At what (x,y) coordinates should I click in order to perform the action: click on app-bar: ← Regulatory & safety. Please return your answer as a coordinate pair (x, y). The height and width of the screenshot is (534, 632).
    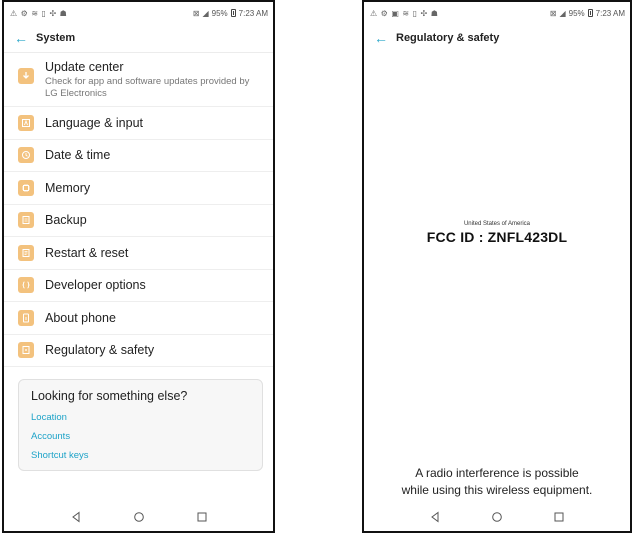
    Looking at the image, I should click on (497, 38).